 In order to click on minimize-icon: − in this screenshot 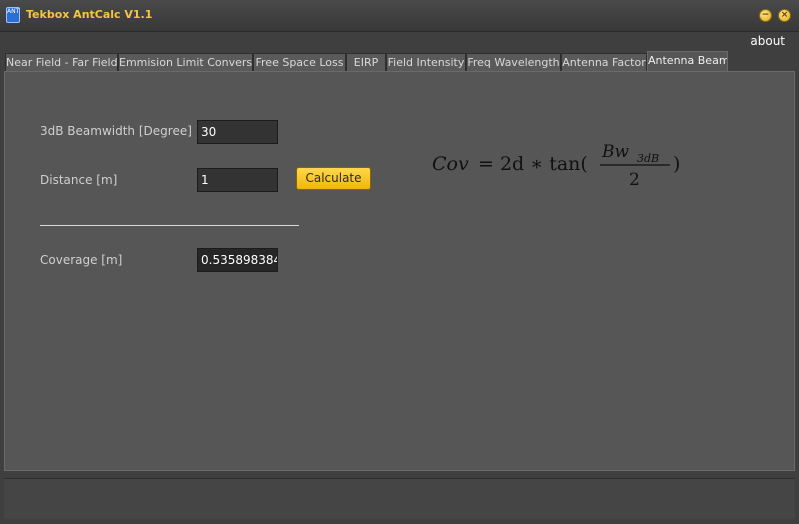, I will do `click(765, 15)`.